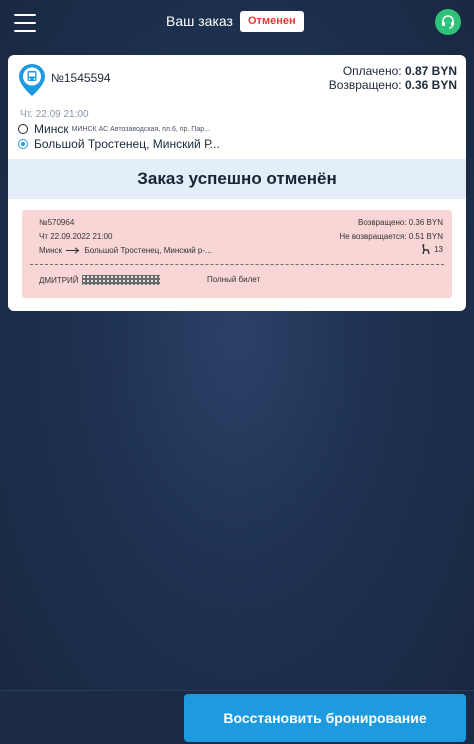 This screenshot has height=744, width=474. What do you see at coordinates (365, 85) in the screenshot?
I see `refunded-label: Возвращено:` at bounding box center [365, 85].